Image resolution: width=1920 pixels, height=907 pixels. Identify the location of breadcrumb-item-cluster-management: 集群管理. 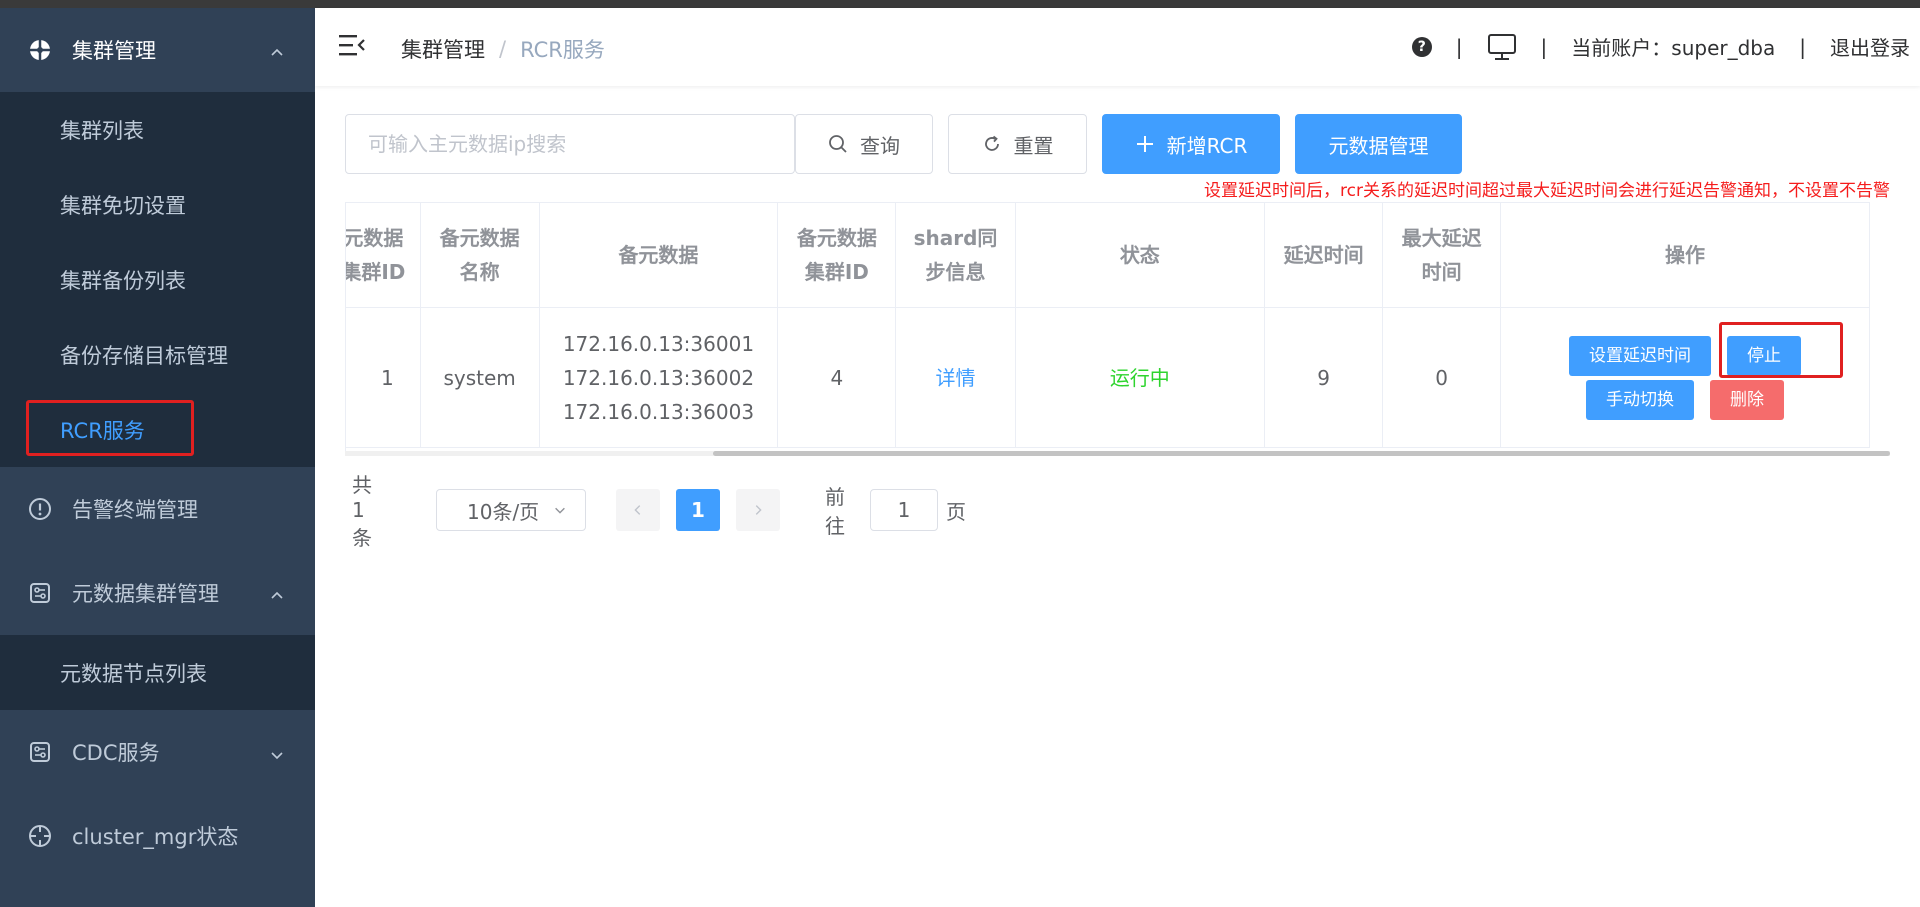
(443, 49).